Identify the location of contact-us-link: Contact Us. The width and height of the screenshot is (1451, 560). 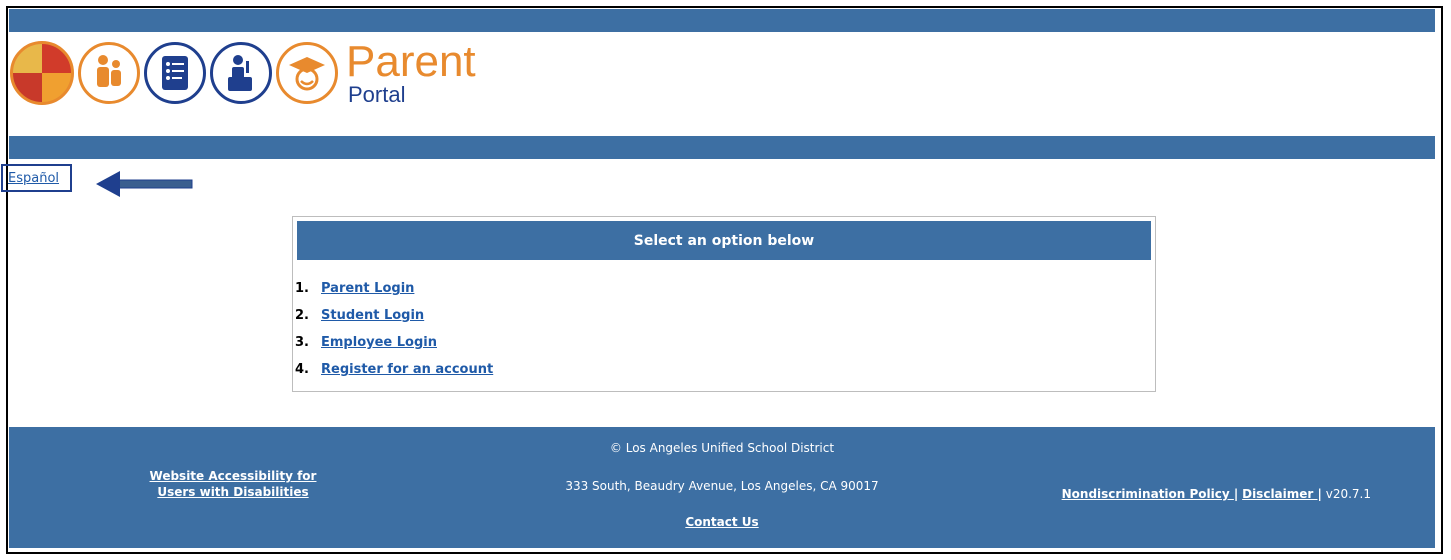
(721, 522).